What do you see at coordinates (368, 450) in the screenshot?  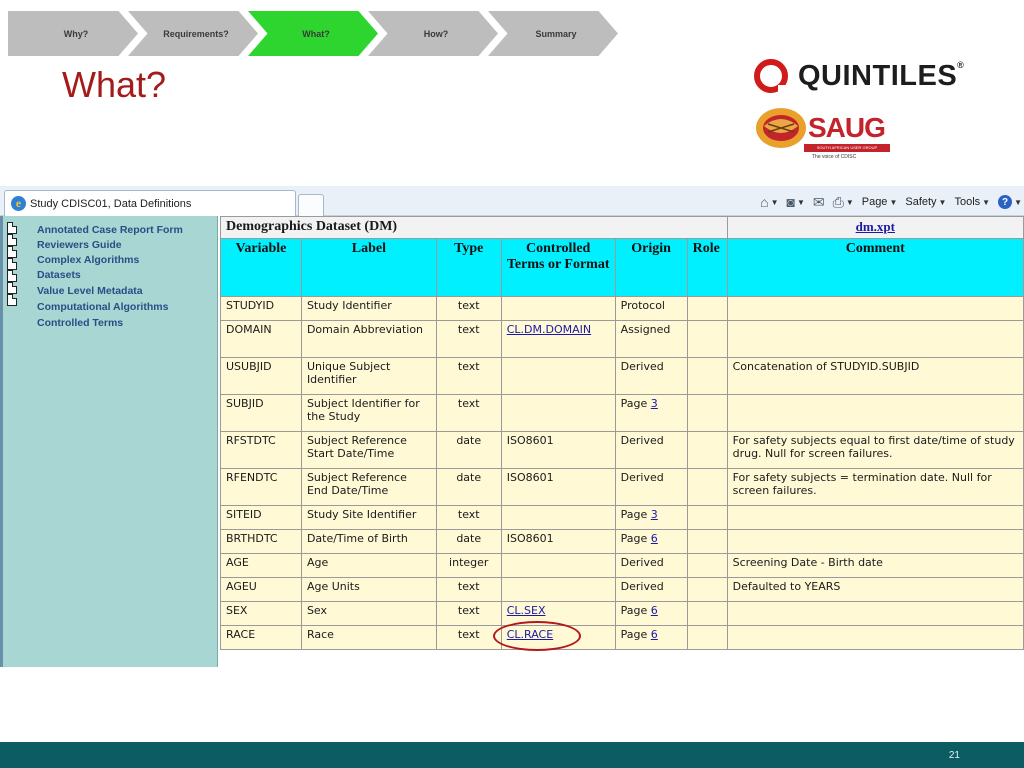 I see `cell-label: Subject Reference Start Date/Time` at bounding box center [368, 450].